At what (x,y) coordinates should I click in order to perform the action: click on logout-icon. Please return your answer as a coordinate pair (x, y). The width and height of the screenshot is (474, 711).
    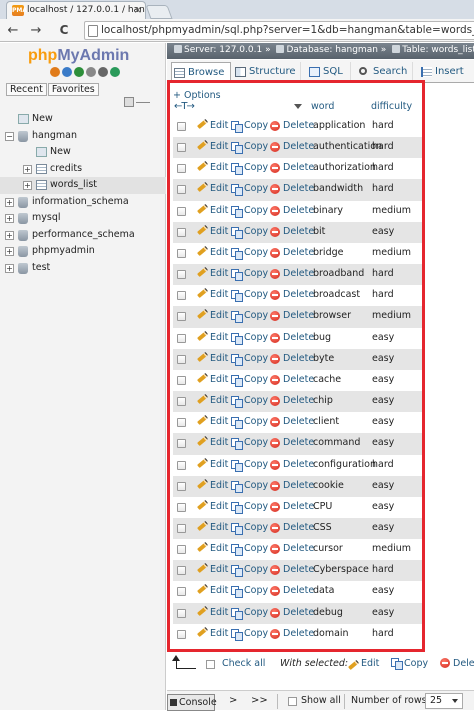
    Looking at the image, I should click on (67, 72).